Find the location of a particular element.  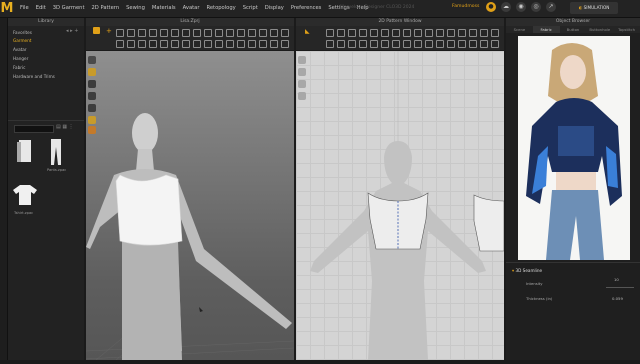

garment-display-icon is located at coordinates (92, 84).